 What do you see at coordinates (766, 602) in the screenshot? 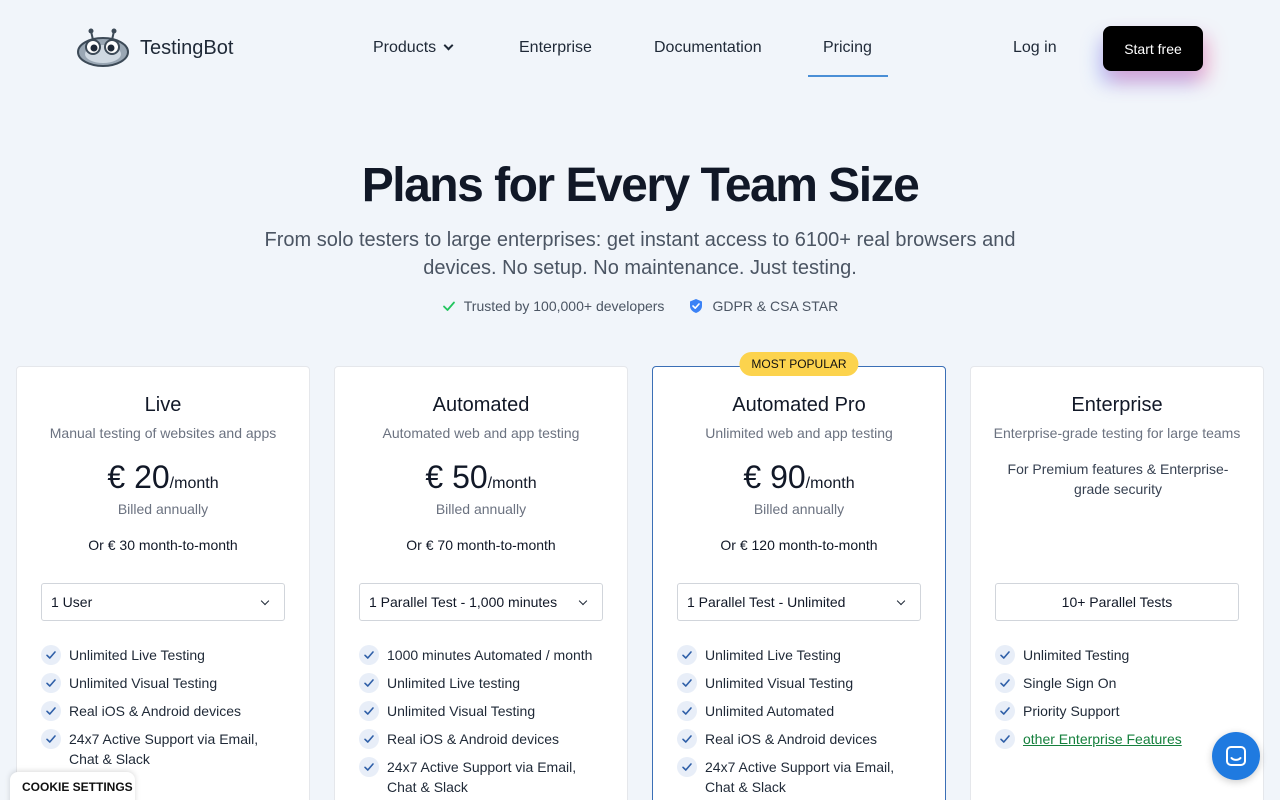
I see `select-value: 1 Parallel Test - Unlimited` at bounding box center [766, 602].